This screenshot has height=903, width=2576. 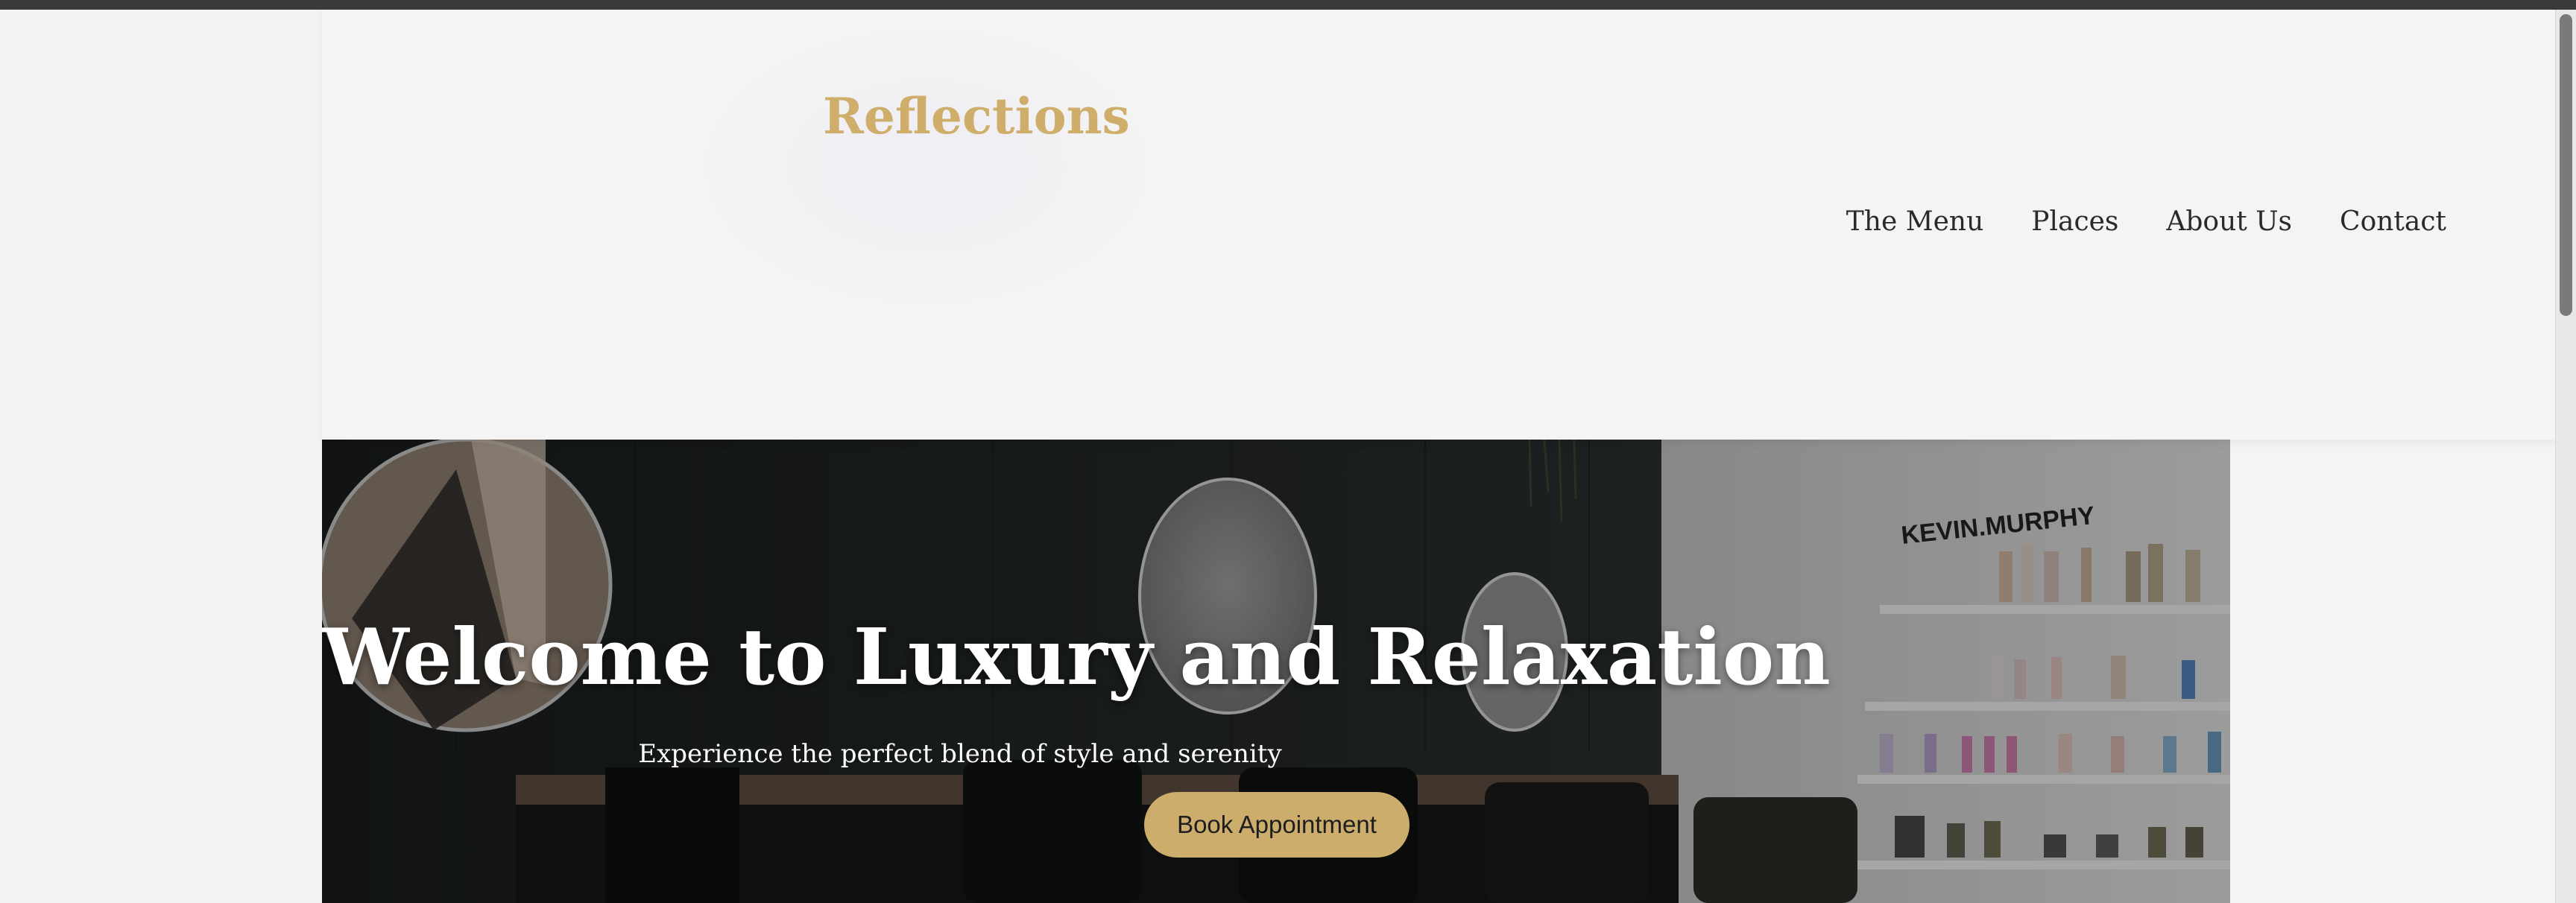 What do you see at coordinates (2229, 221) in the screenshot?
I see `nav-item-about-us: About Us` at bounding box center [2229, 221].